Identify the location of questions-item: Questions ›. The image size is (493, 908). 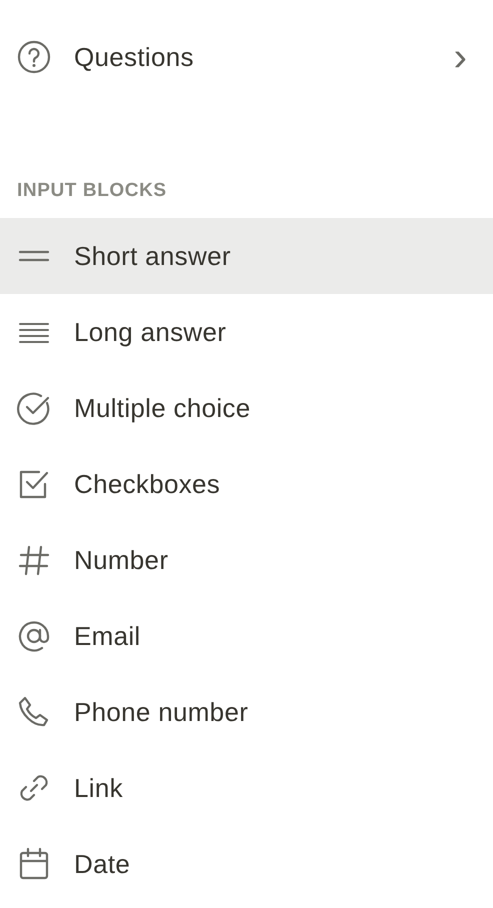
(246, 57).